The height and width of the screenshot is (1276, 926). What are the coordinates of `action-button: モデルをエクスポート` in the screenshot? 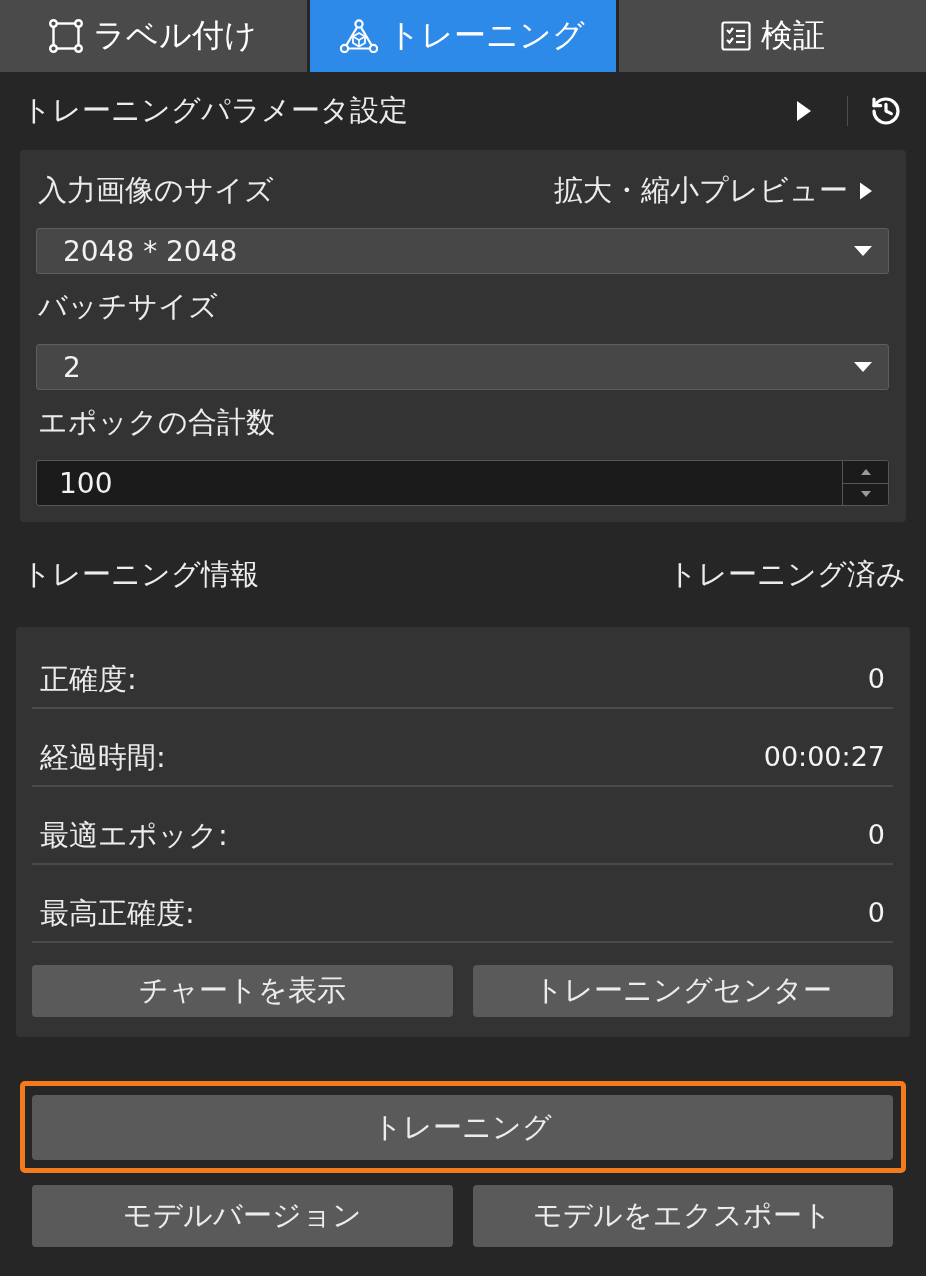 It's located at (682, 1216).